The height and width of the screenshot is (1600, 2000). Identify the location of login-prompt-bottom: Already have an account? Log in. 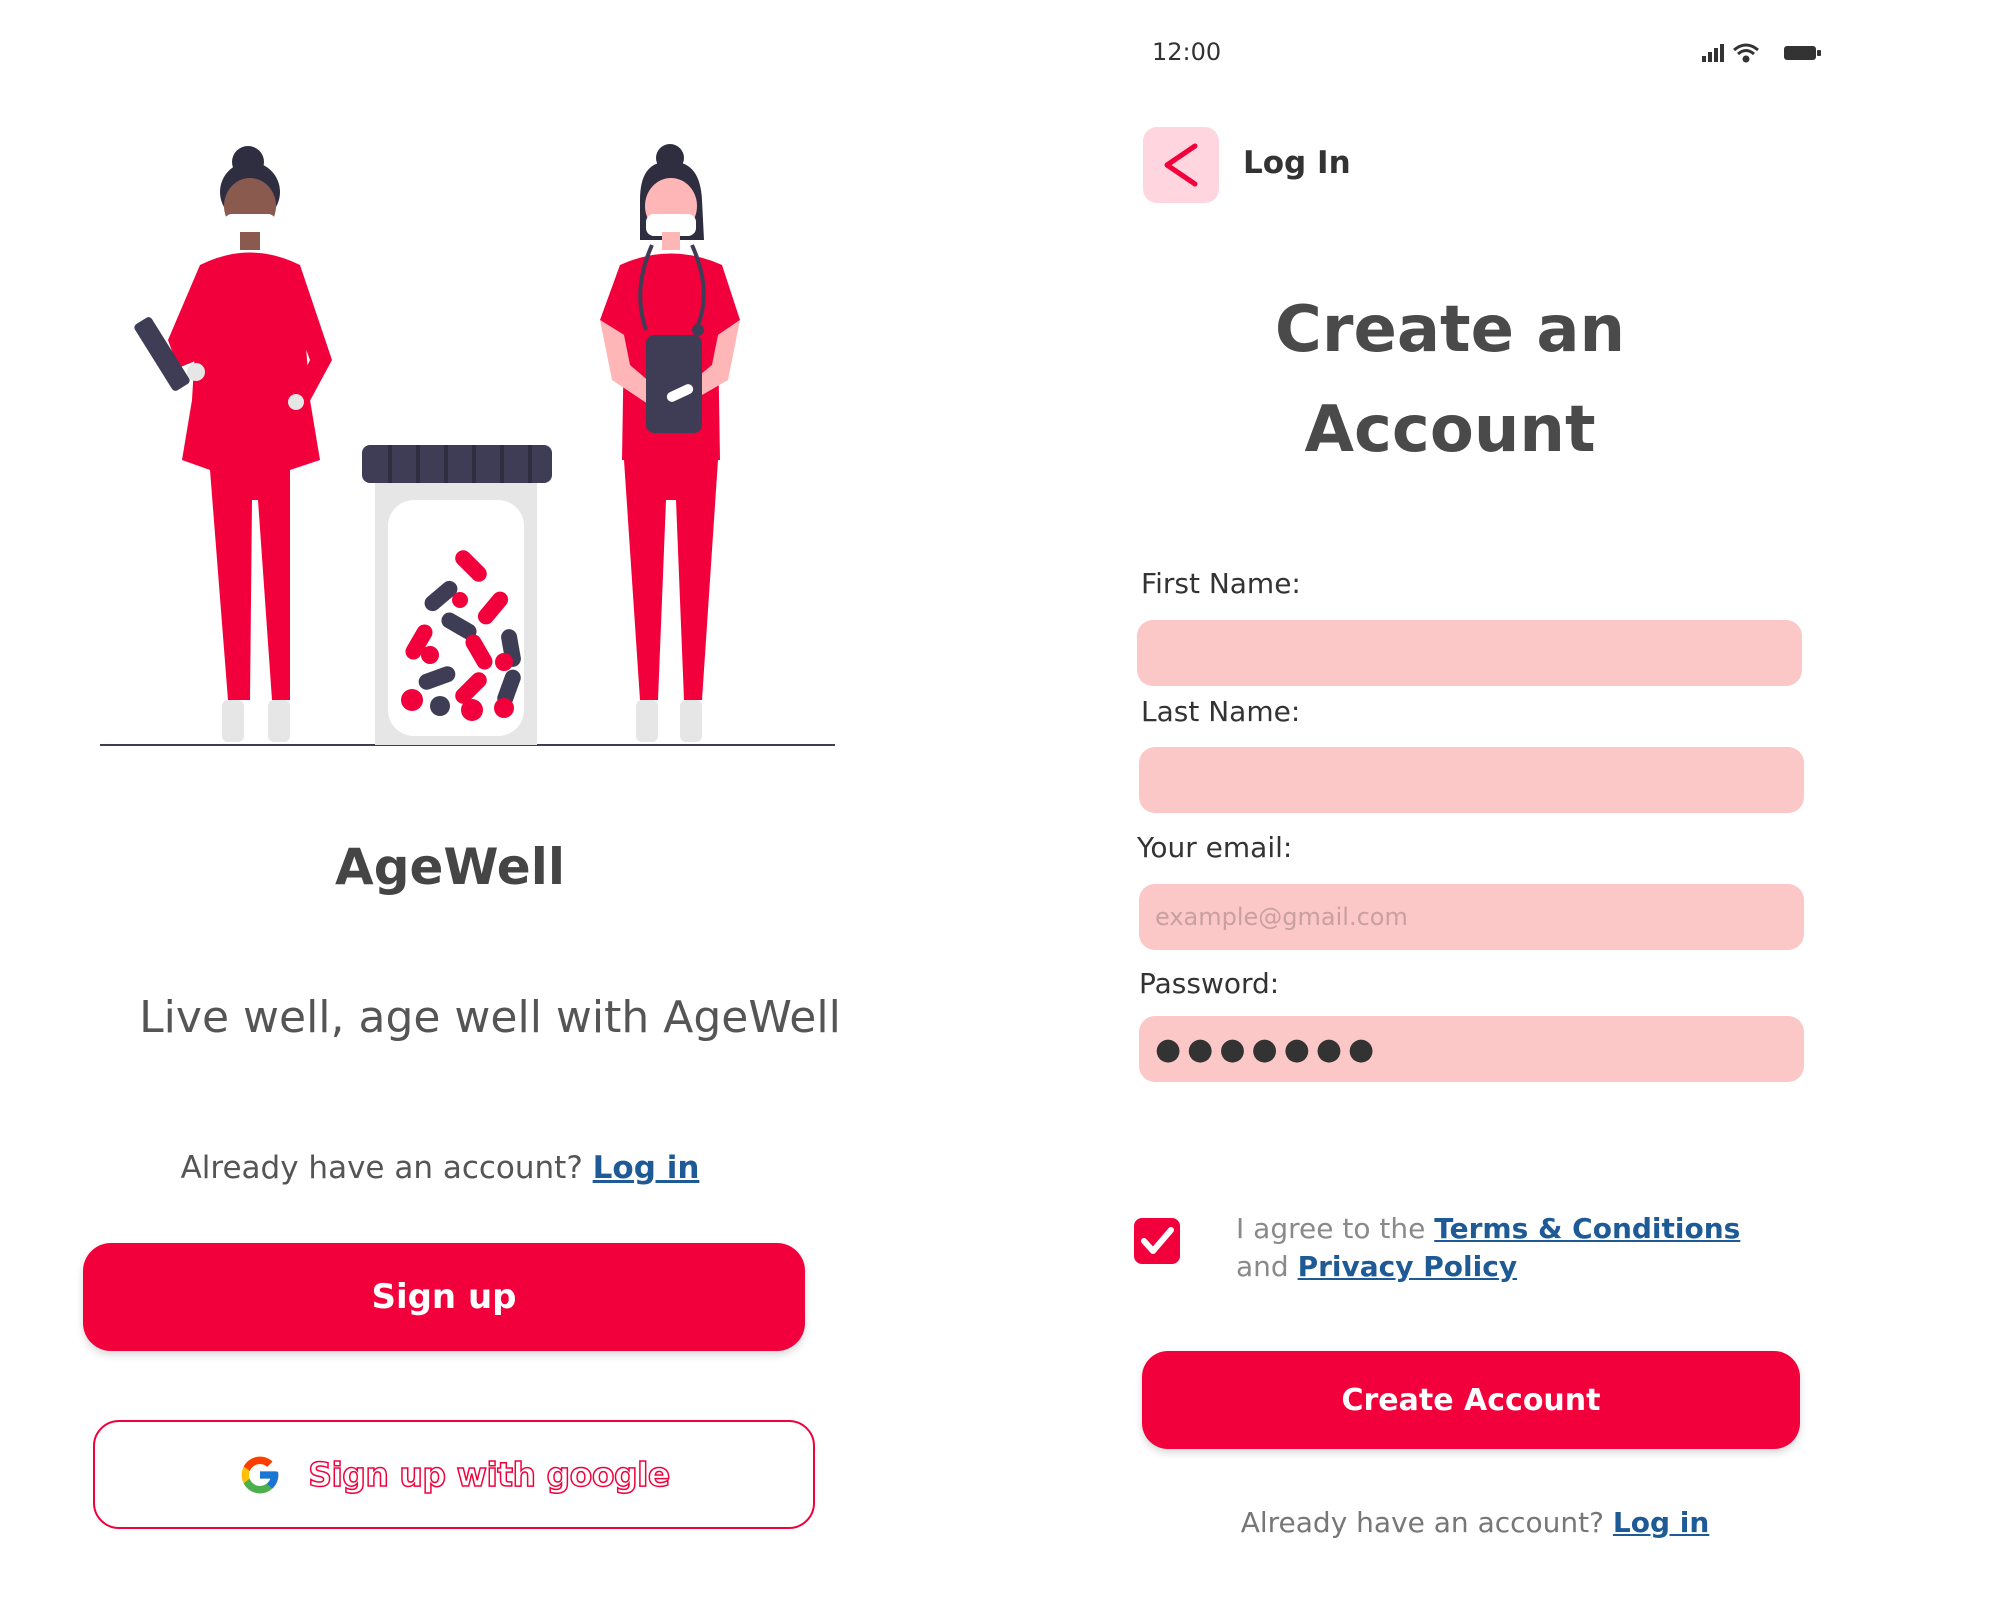
(1475, 1522).